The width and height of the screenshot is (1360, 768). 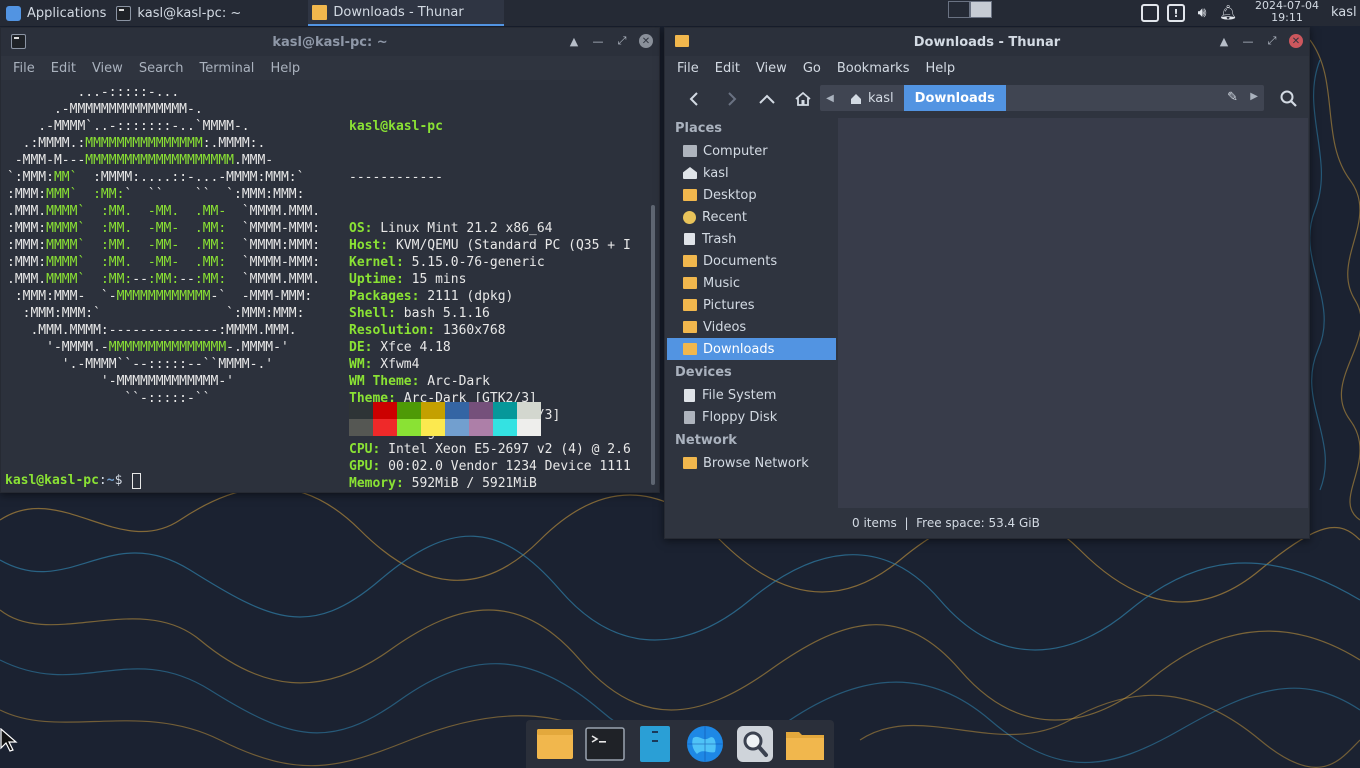 I want to click on search-button, so click(x=1289, y=99).